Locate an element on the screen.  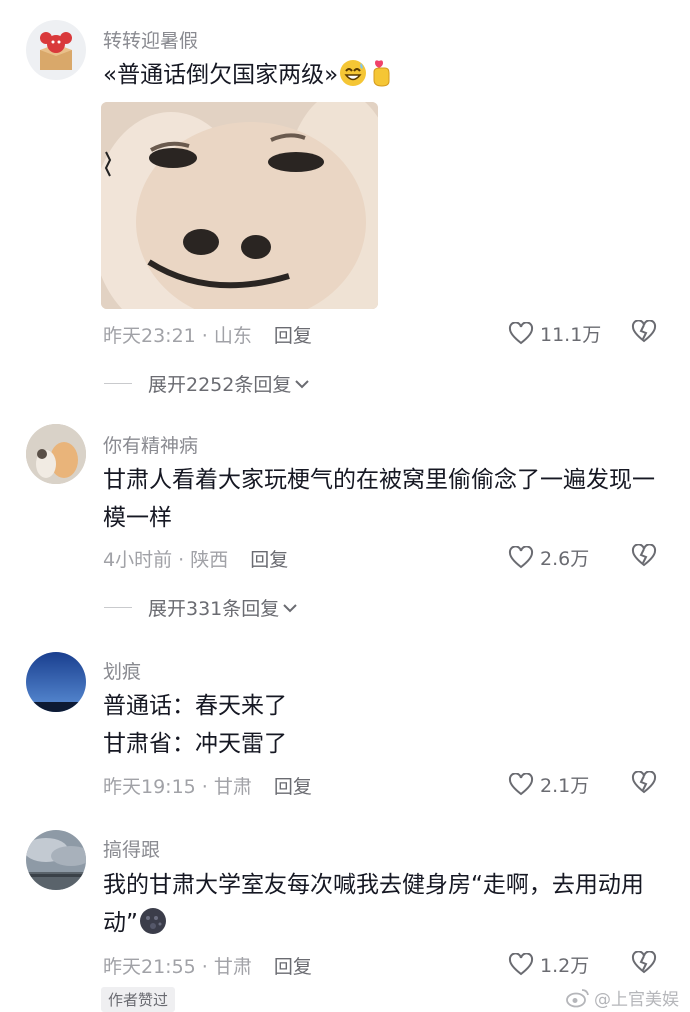
author-liked-badge: 作者赞过 is located at coordinates (138, 999).